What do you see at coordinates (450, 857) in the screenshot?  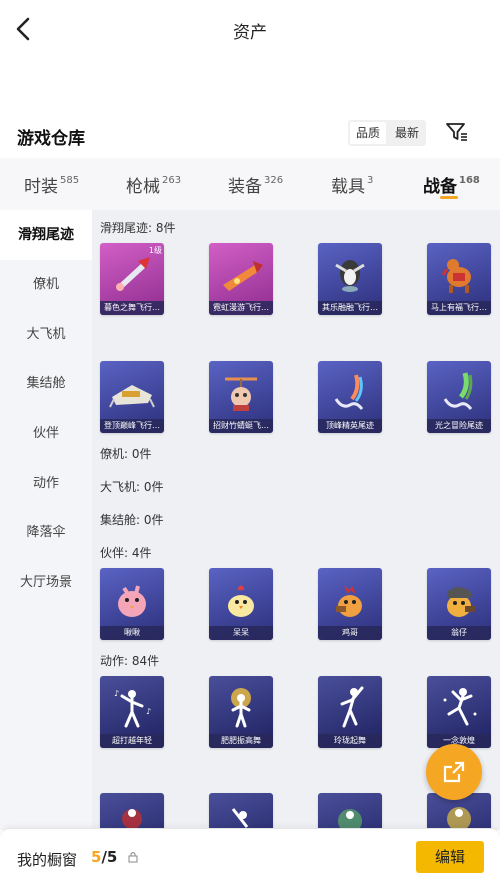 I see `edit-button: 编辑` at bounding box center [450, 857].